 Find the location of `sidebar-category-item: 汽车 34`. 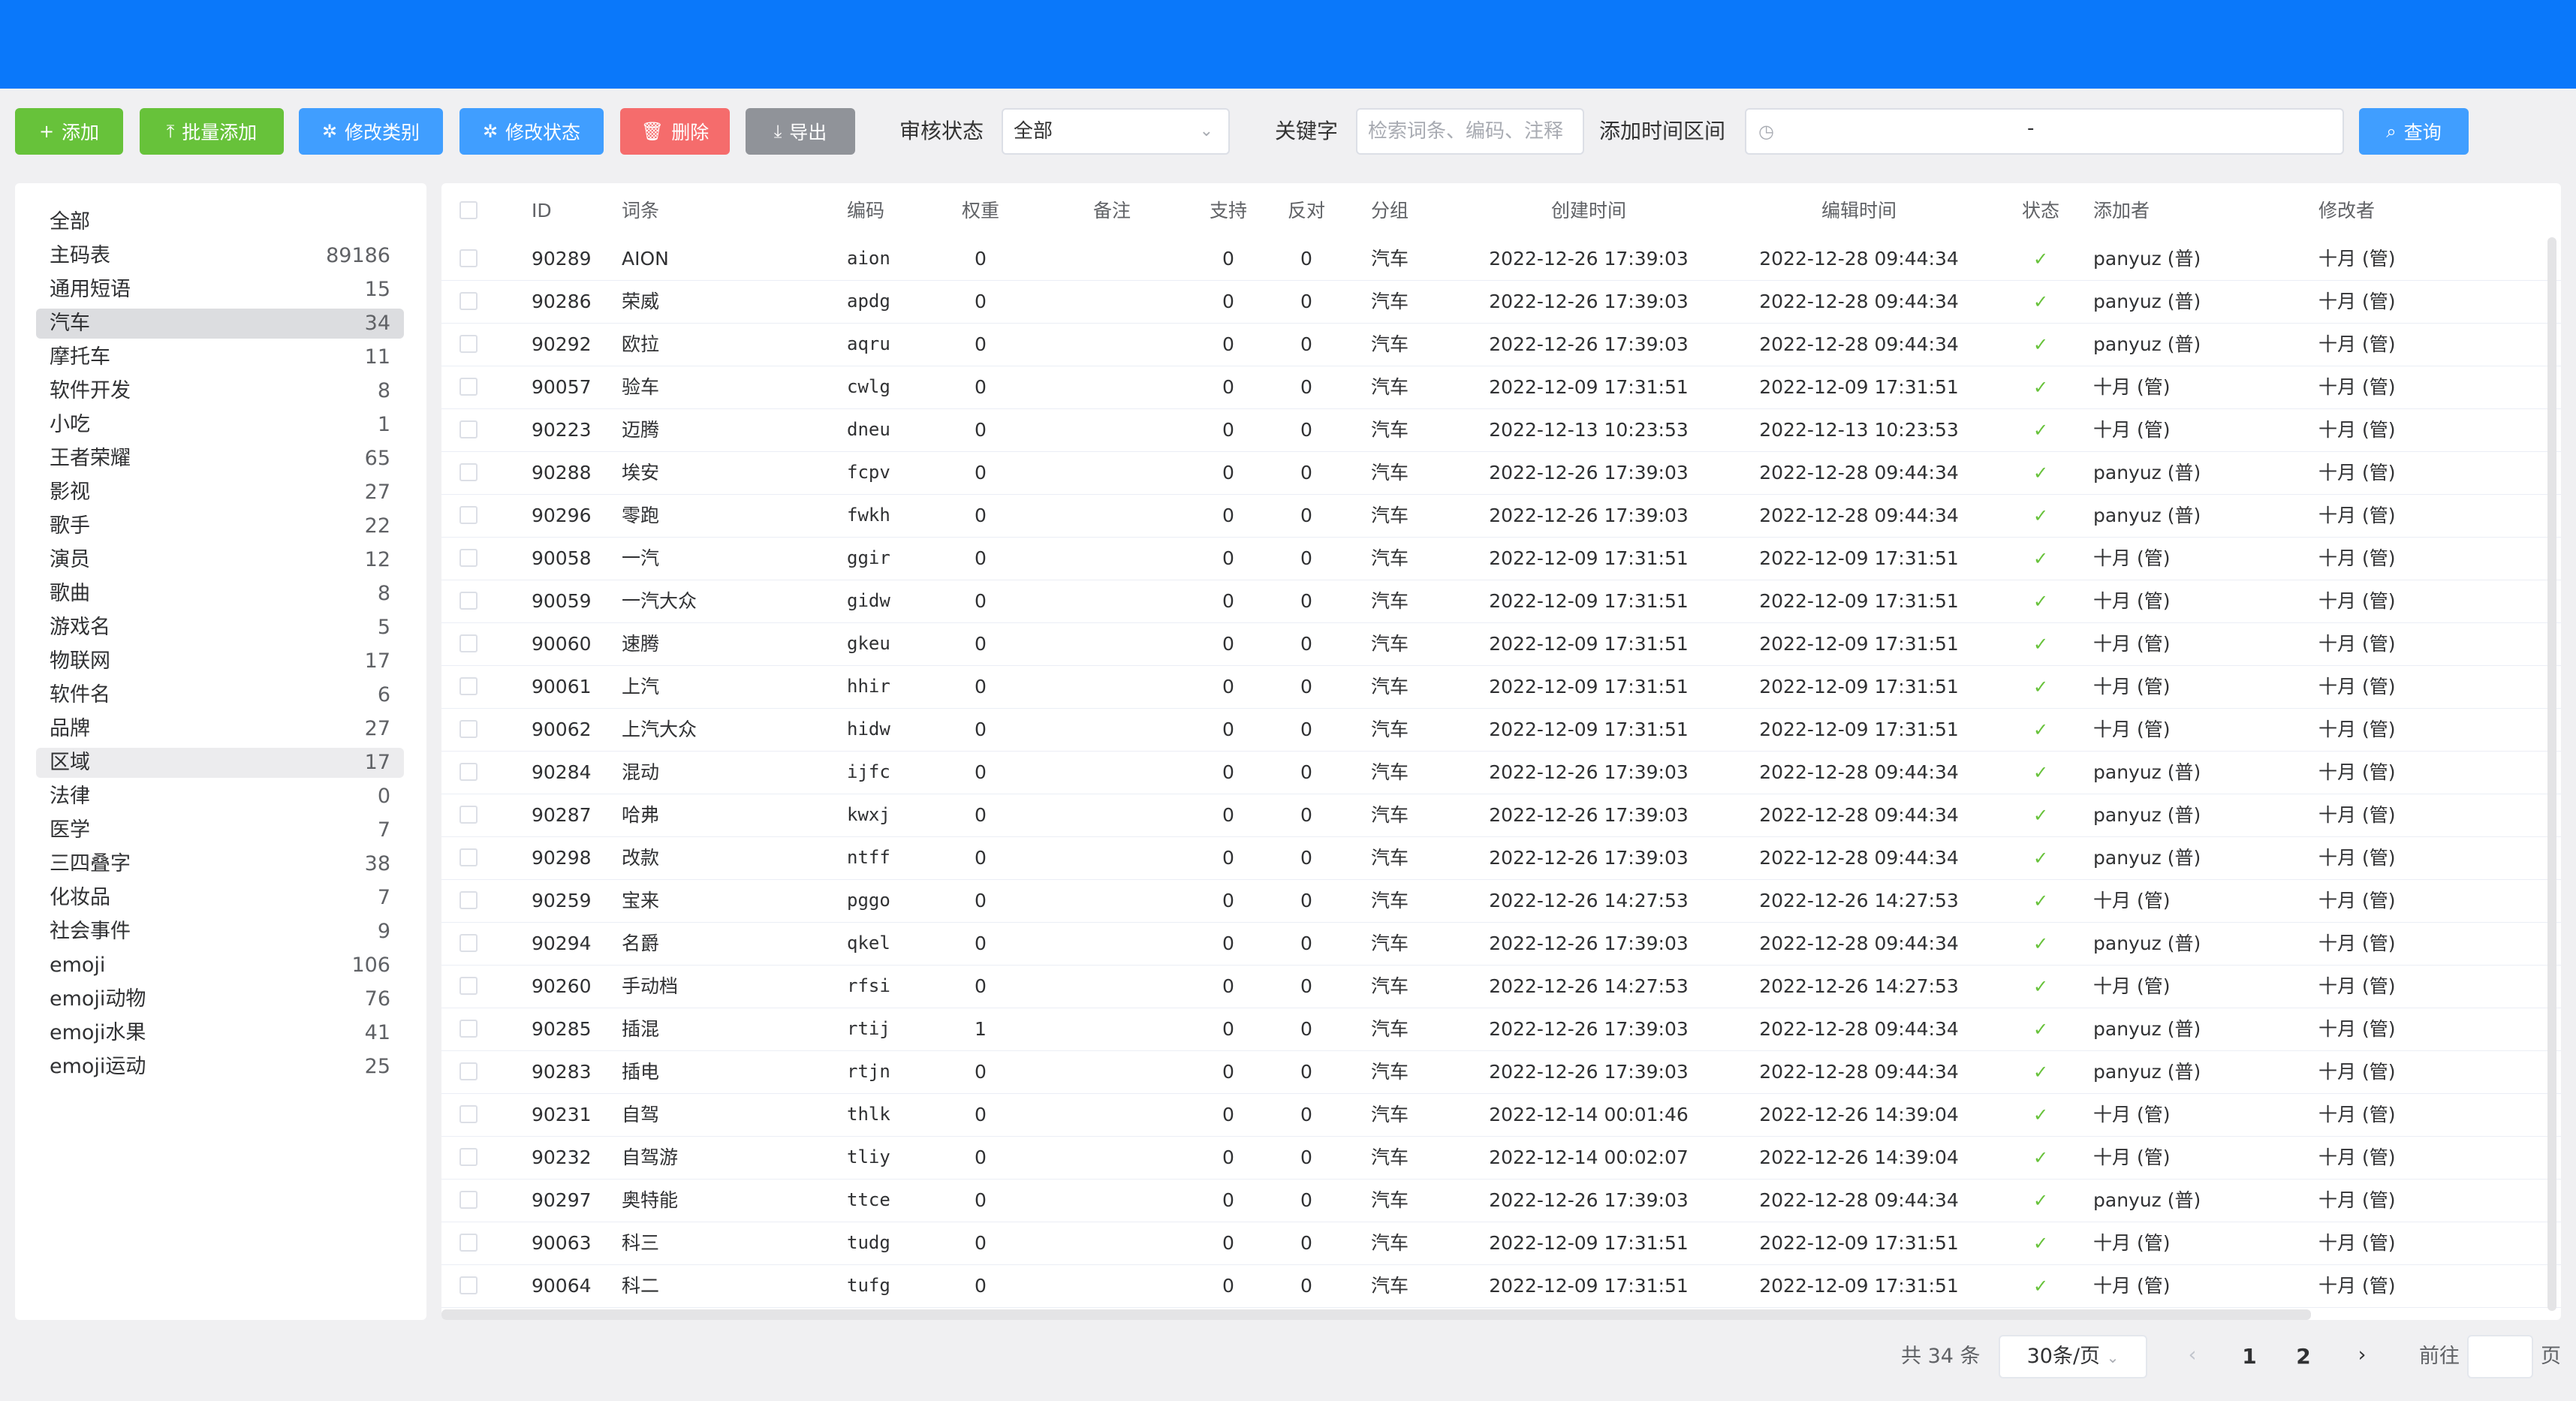

sidebar-category-item: 汽车 34 is located at coordinates (220, 324).